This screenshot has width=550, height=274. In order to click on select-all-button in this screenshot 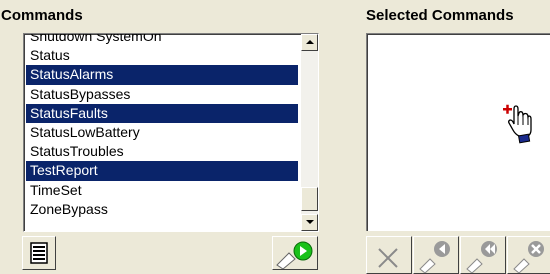, I will do `click(39, 253)`.